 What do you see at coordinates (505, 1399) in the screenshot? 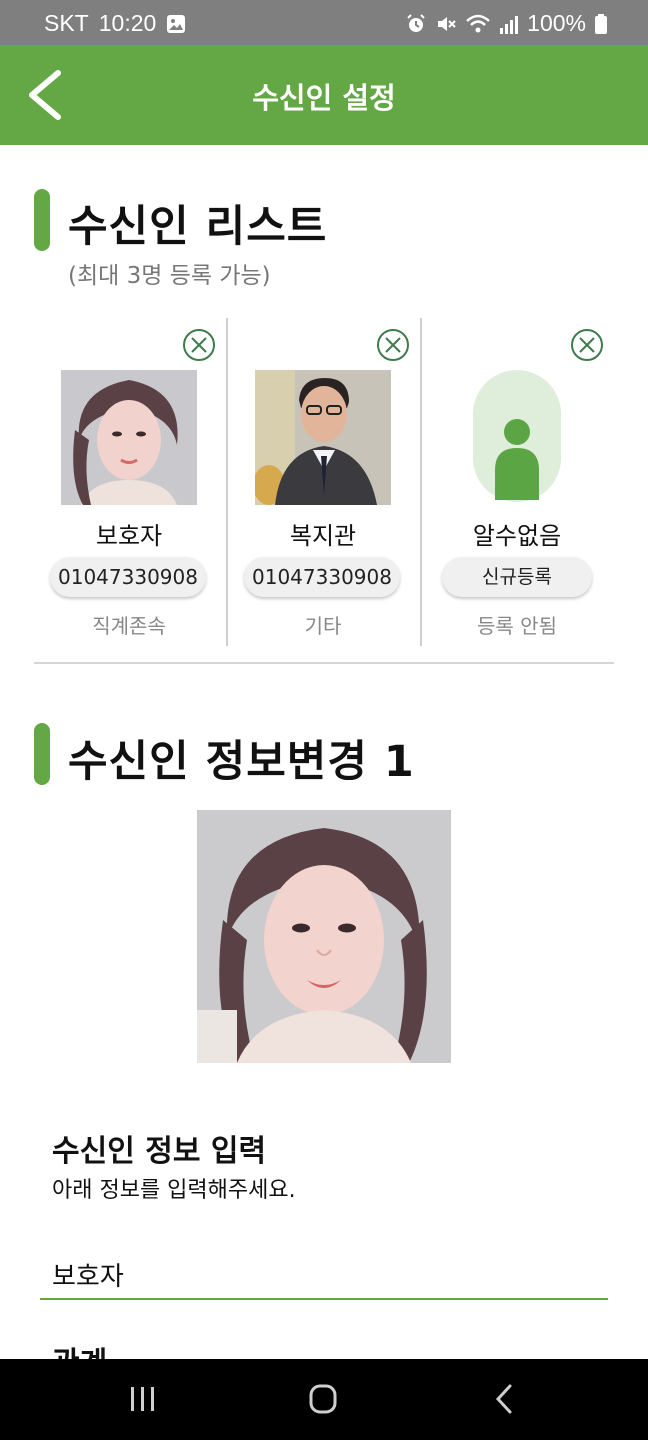
I see `back-icon` at bounding box center [505, 1399].